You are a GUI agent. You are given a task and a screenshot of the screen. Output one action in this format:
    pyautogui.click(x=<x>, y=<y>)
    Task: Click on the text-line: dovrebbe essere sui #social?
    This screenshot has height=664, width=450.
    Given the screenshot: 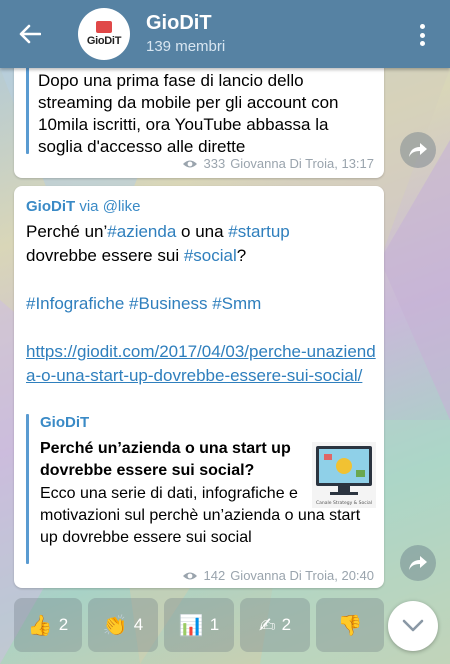 What is the action you would take?
    pyautogui.click(x=136, y=255)
    